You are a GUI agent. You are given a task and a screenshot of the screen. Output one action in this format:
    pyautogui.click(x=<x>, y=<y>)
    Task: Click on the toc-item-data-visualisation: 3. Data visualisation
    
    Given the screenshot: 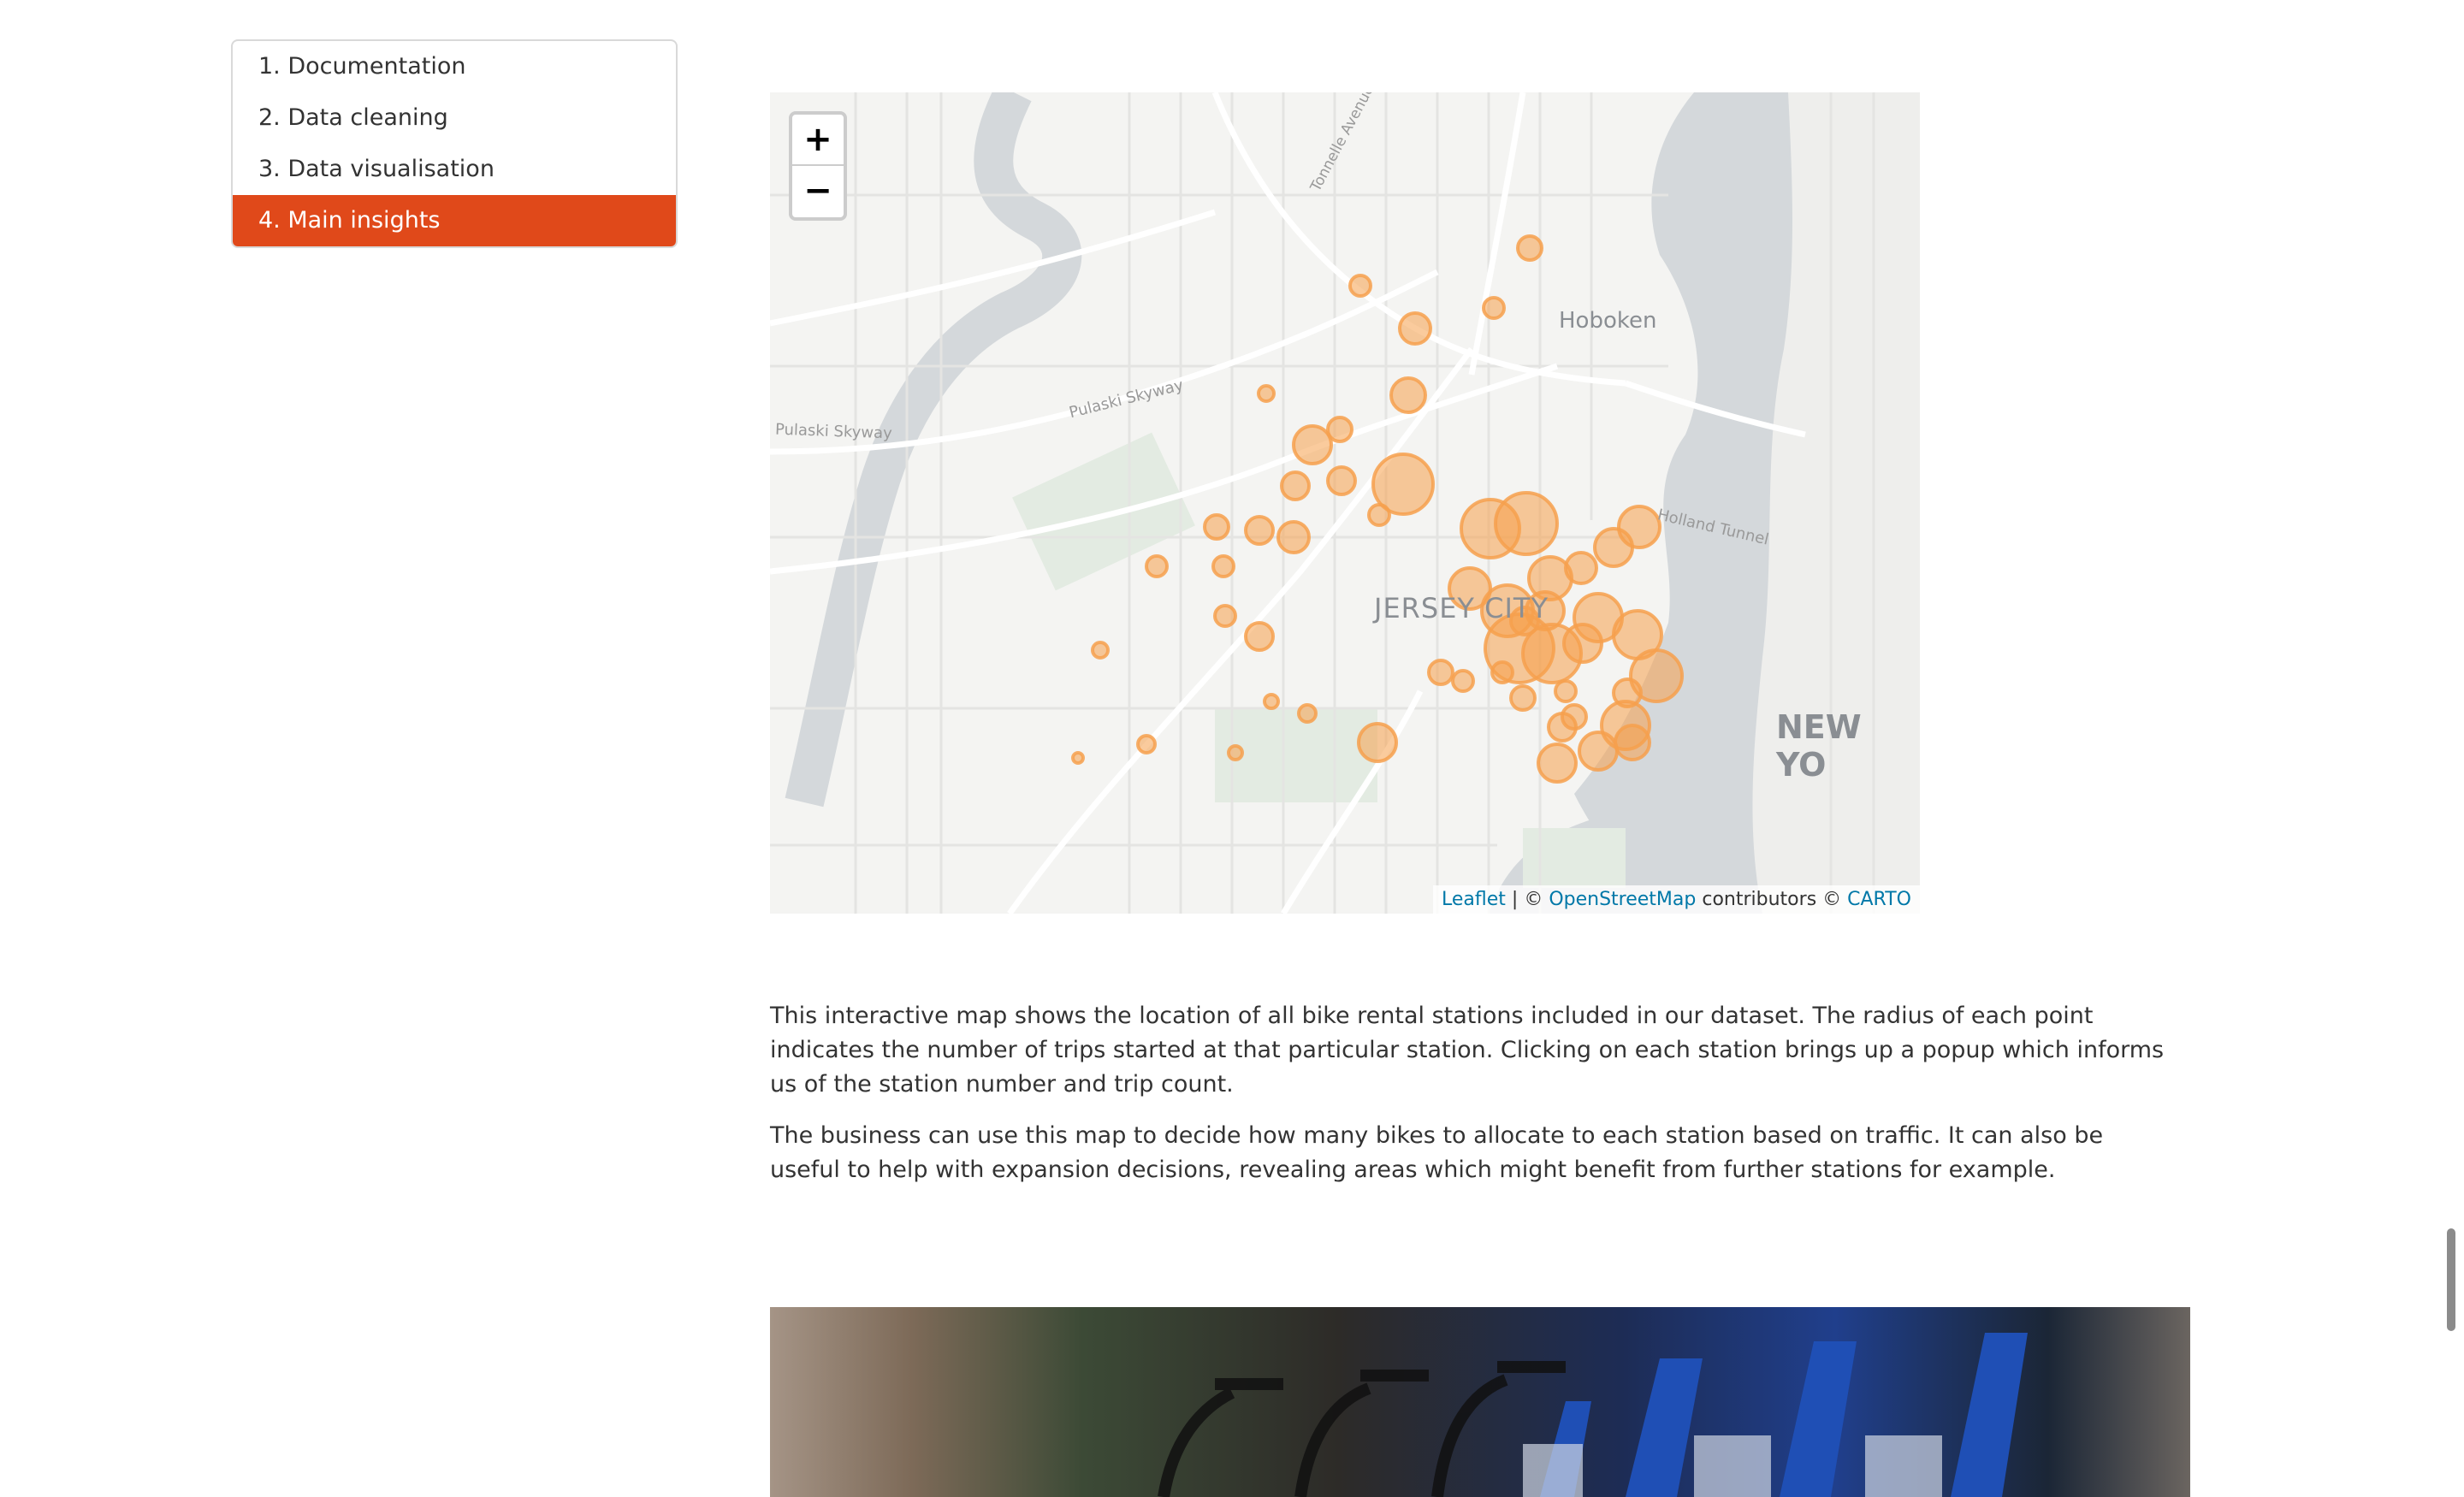 What is the action you would take?
    pyautogui.click(x=454, y=169)
    